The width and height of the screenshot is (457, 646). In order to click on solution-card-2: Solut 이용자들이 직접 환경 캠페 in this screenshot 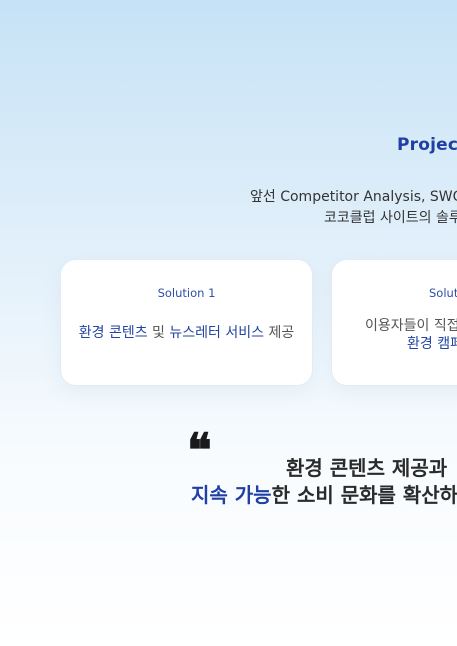, I will do `click(394, 322)`.